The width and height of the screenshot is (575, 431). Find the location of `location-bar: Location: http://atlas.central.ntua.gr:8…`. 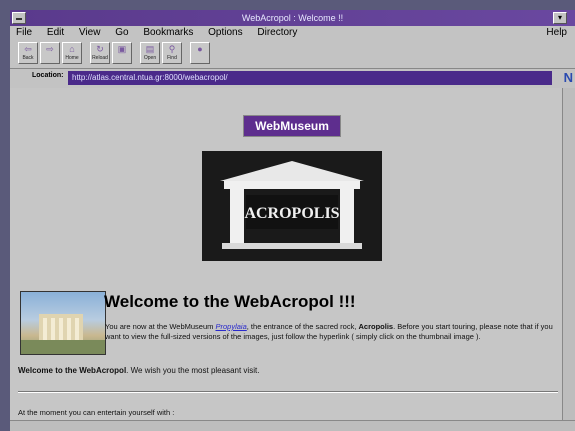

location-bar: Location: http://atlas.central.ntua.gr:8… is located at coordinates (292, 78).